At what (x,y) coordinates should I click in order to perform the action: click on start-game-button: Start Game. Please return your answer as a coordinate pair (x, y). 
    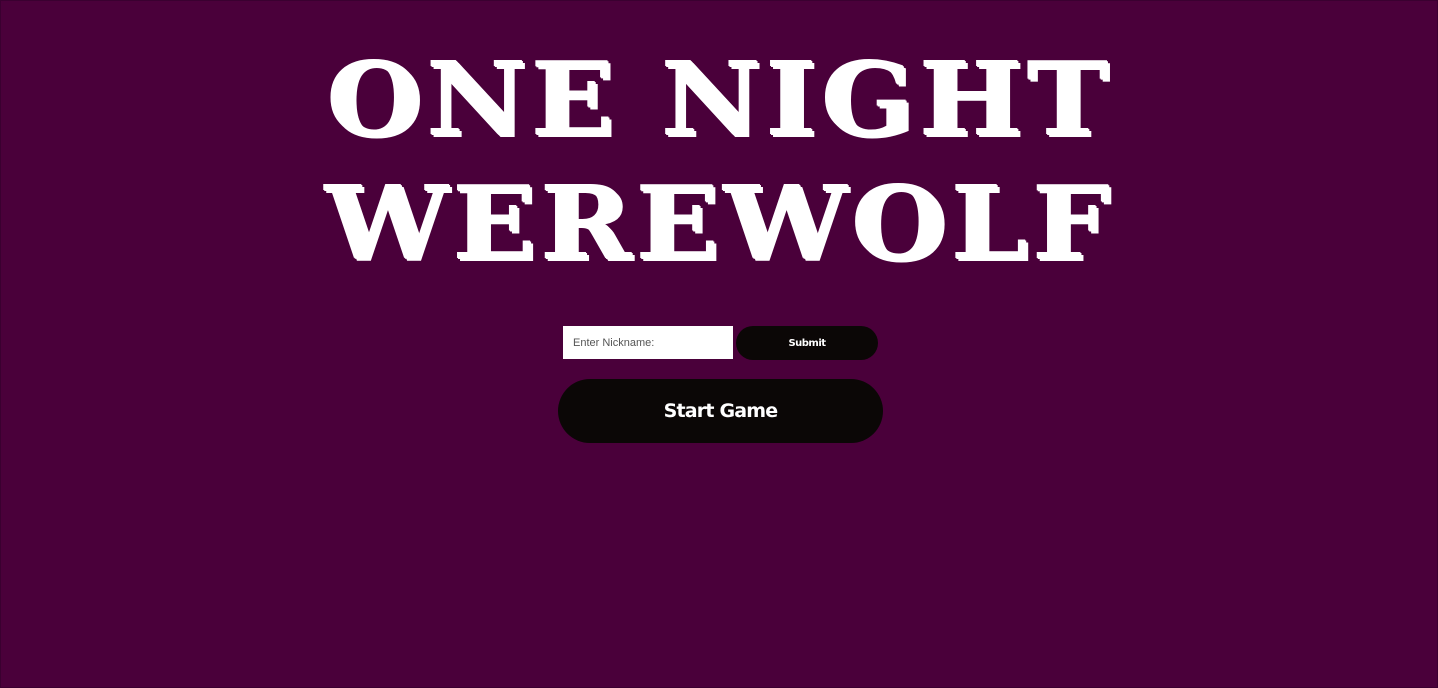
    Looking at the image, I should click on (720, 411).